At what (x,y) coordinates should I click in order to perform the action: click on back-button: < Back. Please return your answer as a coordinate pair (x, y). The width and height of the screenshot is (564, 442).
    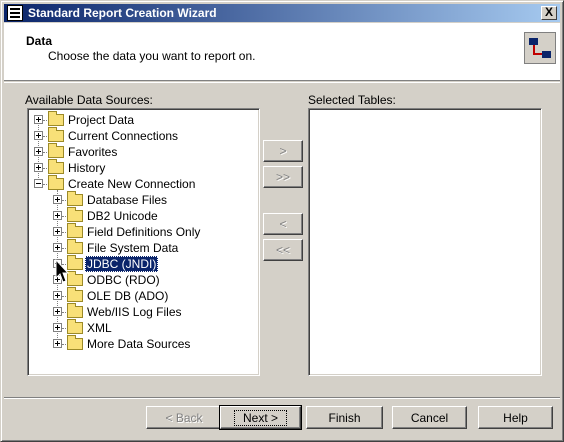
    Looking at the image, I should click on (184, 417).